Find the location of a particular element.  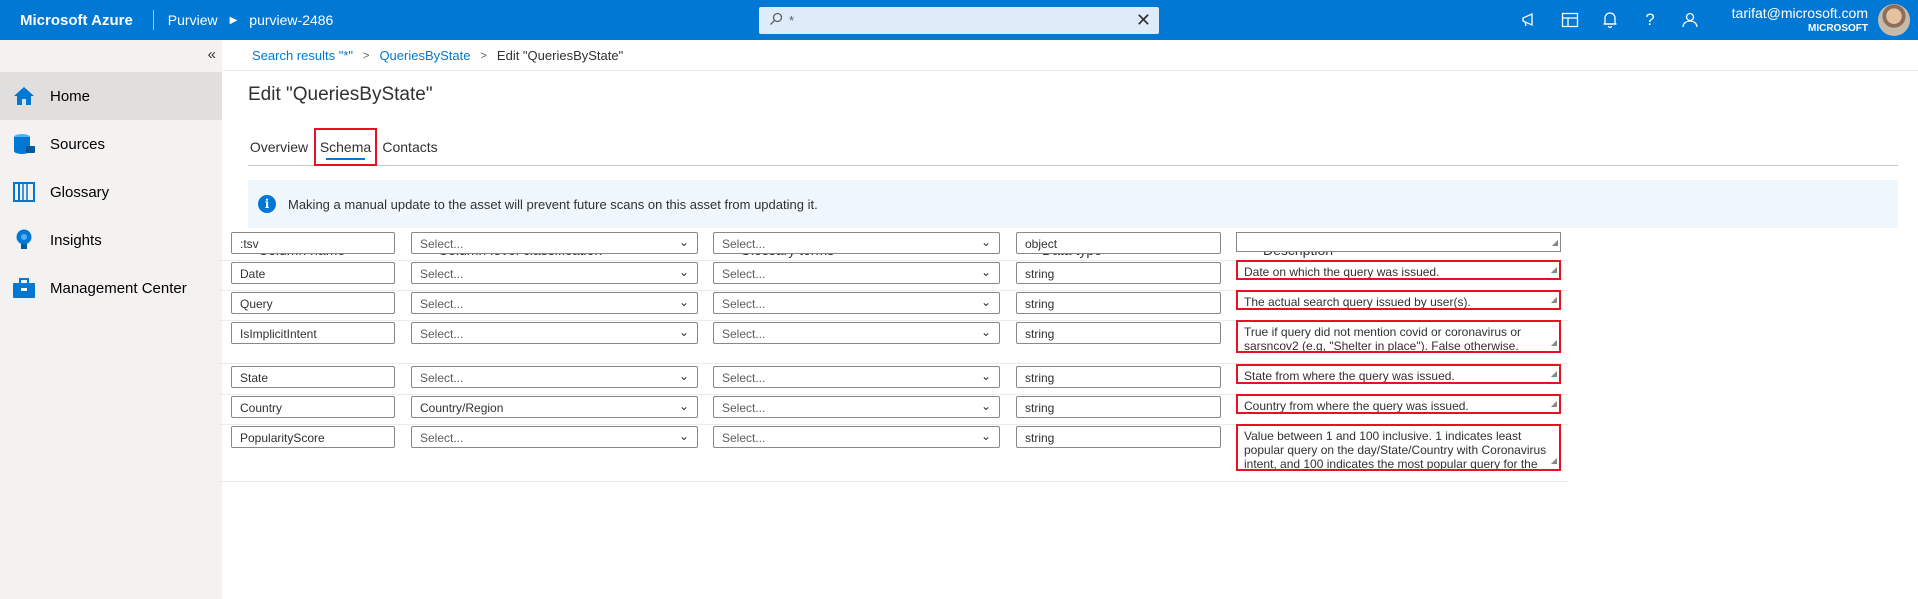

tab-contacts: Contacts is located at coordinates (410, 147).